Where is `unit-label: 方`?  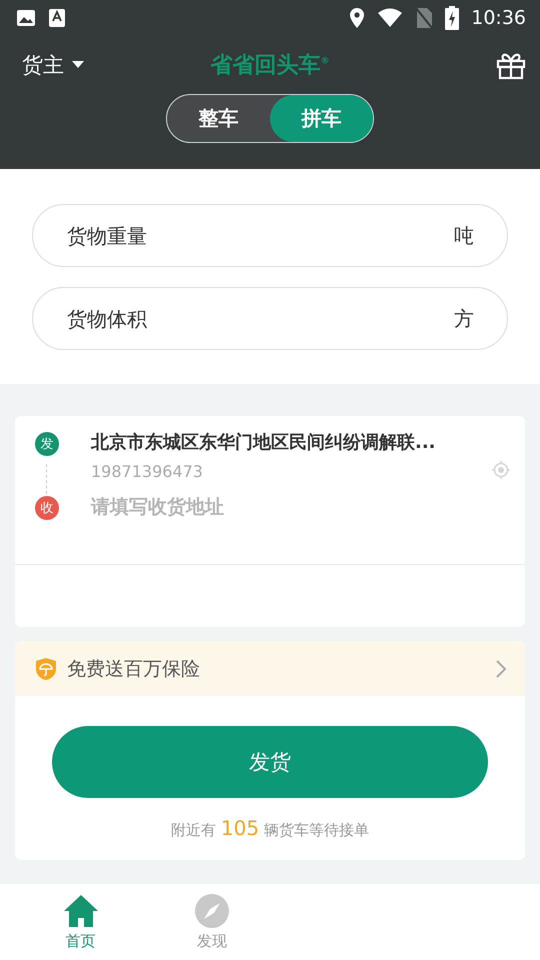
unit-label: 方 is located at coordinates (464, 318).